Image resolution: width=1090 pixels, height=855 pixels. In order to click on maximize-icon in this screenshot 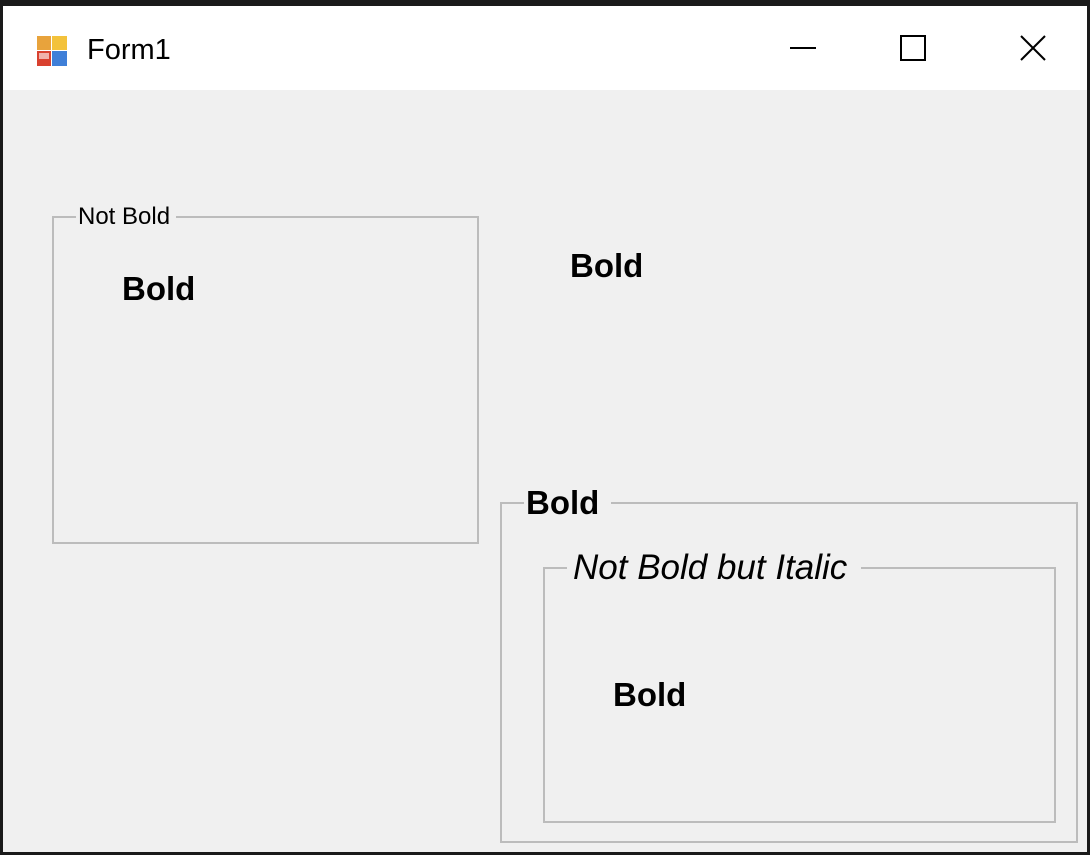, I will do `click(913, 48)`.